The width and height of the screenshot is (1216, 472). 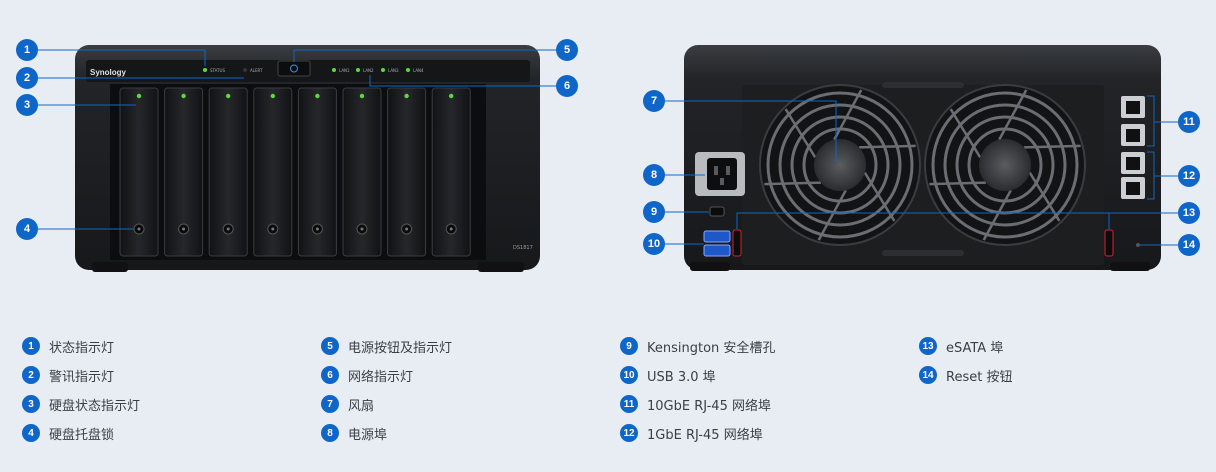 What do you see at coordinates (1189, 176) in the screenshot?
I see `callout-badge-12: 12` at bounding box center [1189, 176].